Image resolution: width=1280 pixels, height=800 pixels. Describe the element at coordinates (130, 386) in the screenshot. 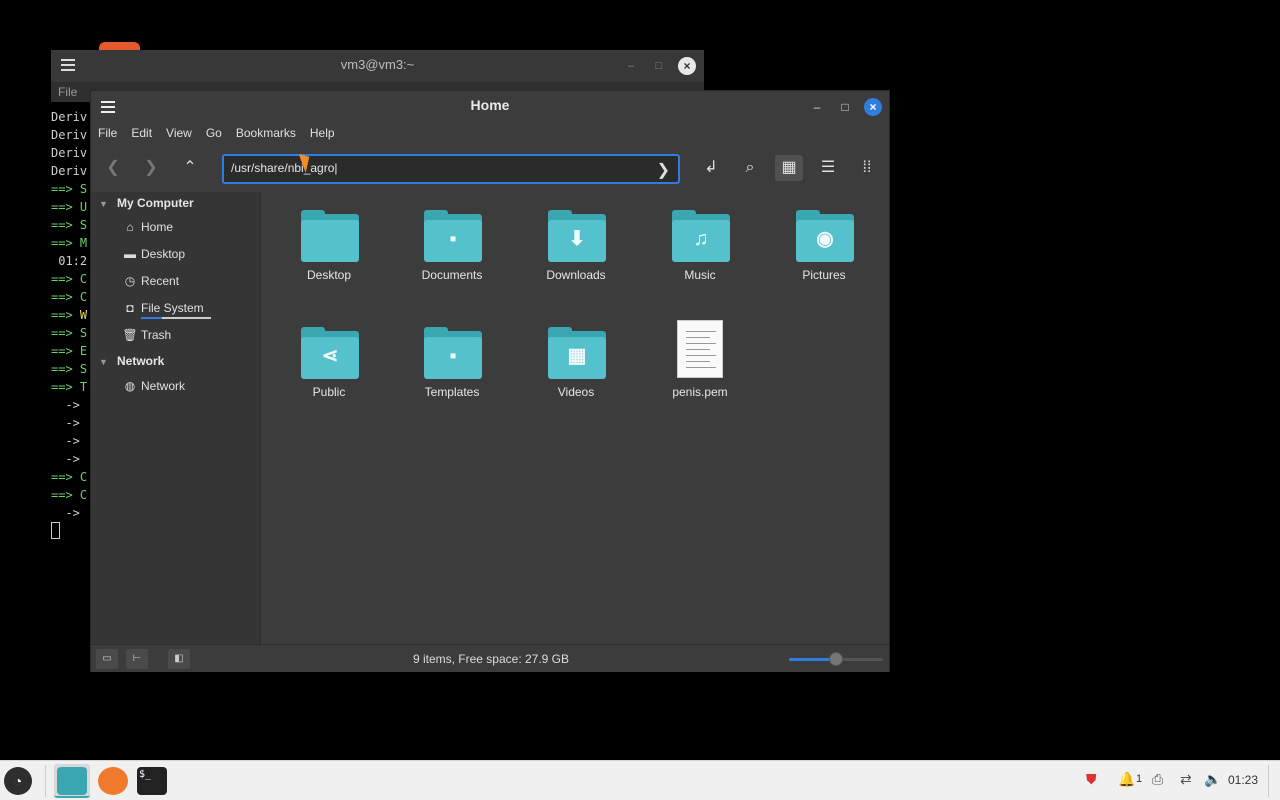

I see `network-icon: ◍` at that location.